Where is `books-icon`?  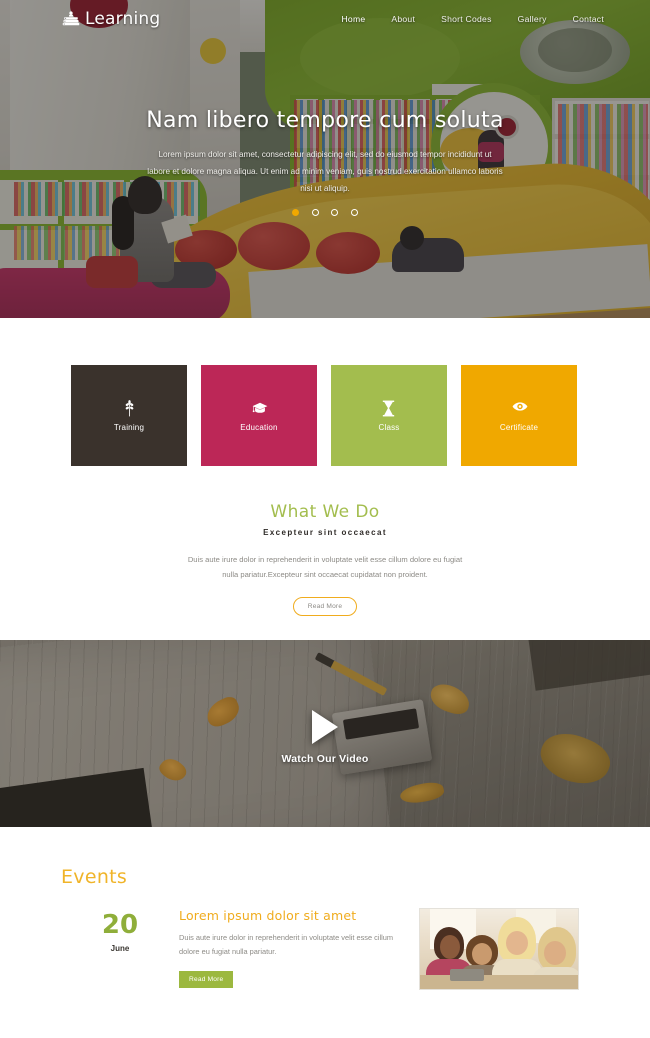
books-icon is located at coordinates (71, 19).